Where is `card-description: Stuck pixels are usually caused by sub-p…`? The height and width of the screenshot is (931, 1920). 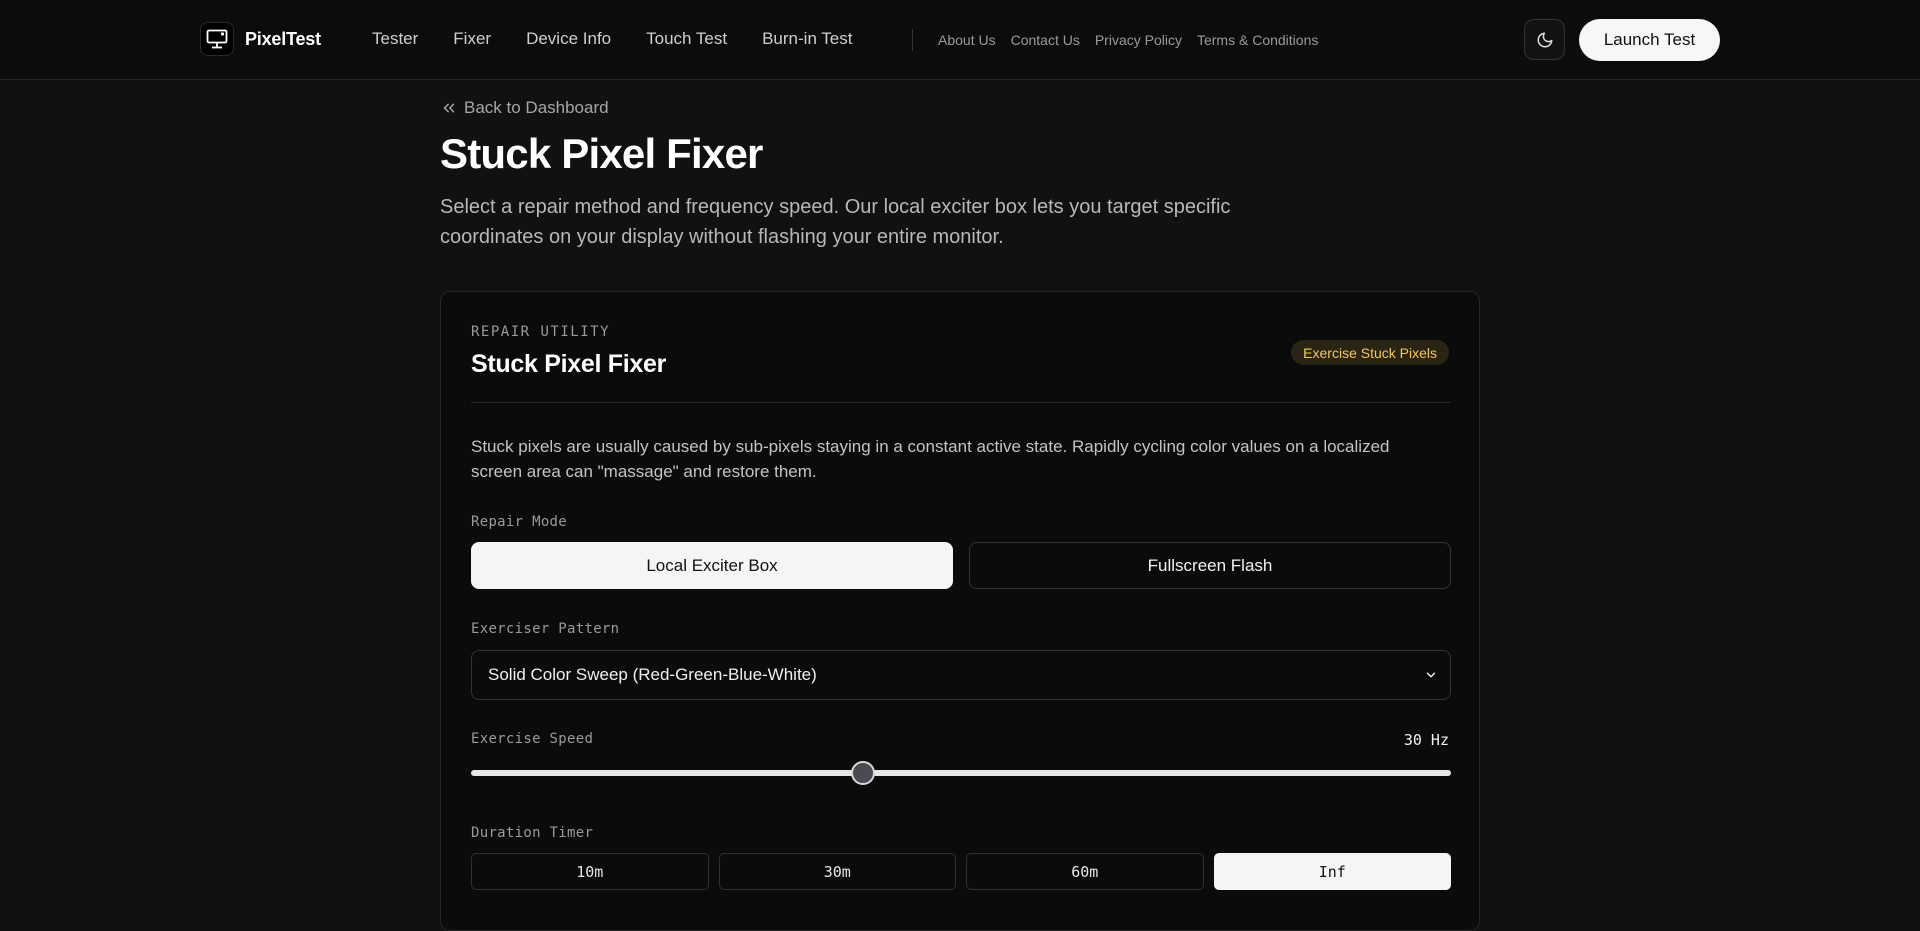 card-description: Stuck pixels are usually caused by sub-p… is located at coordinates (930, 459).